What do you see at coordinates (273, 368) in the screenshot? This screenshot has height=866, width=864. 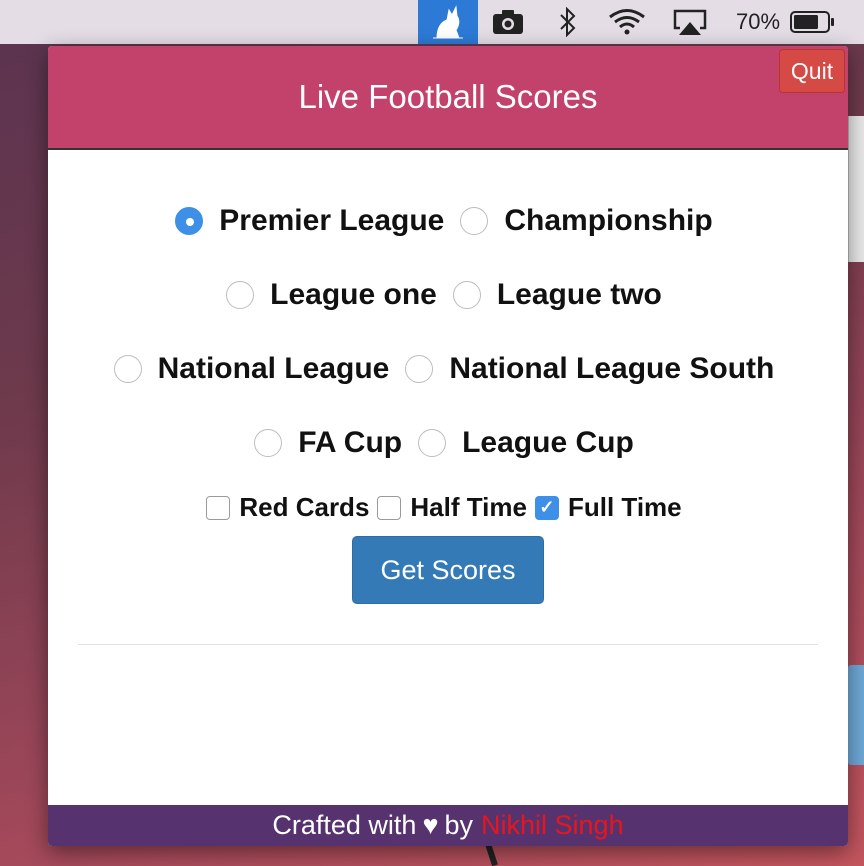 I see `radio-label: National League` at bounding box center [273, 368].